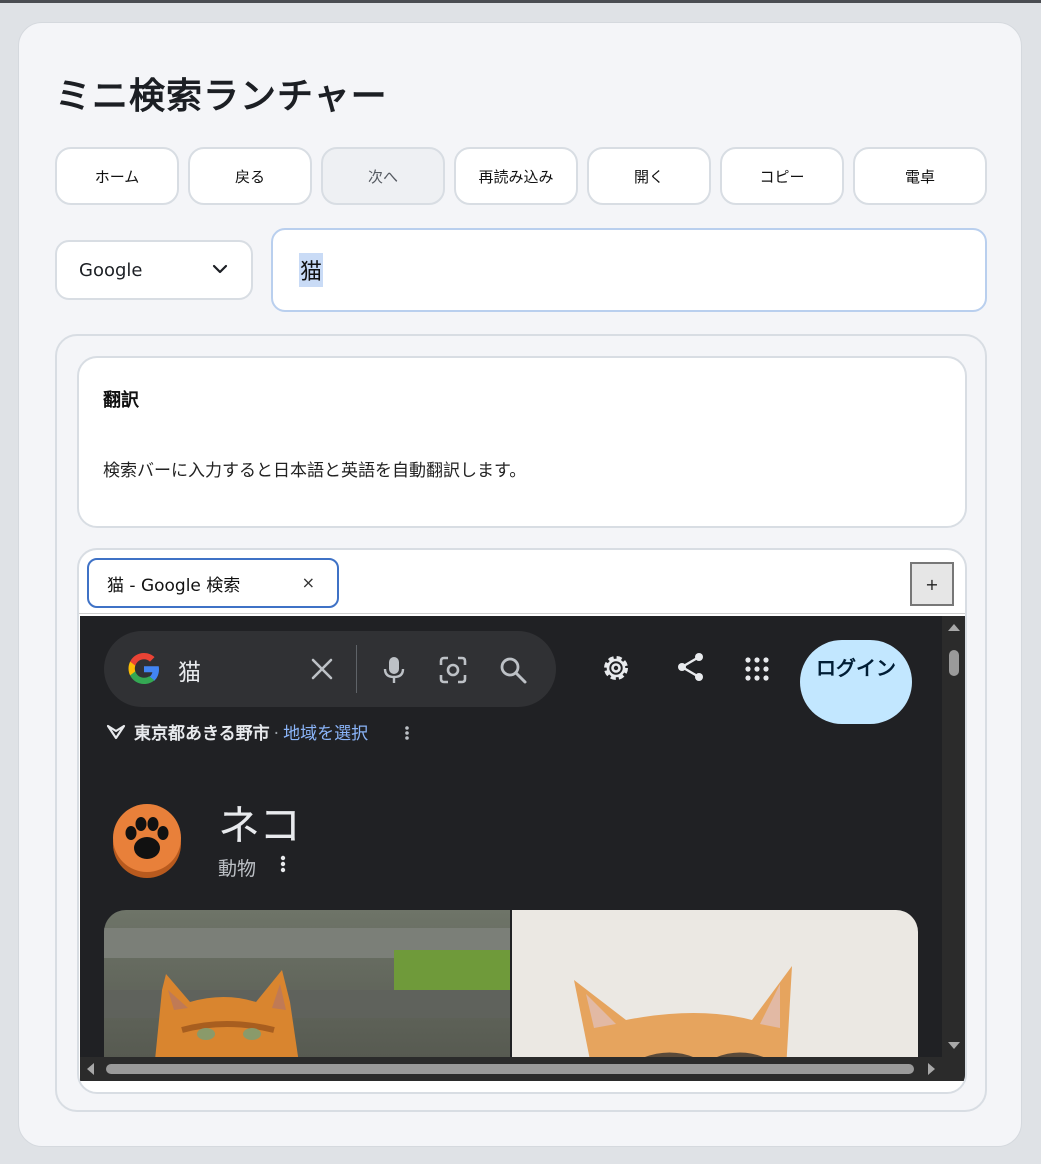 The image size is (1041, 1164). What do you see at coordinates (522, 442) in the screenshot?
I see `translation-card: 翻訳 検索バーに入力すると日本語と英語を自動翻訳します。` at bounding box center [522, 442].